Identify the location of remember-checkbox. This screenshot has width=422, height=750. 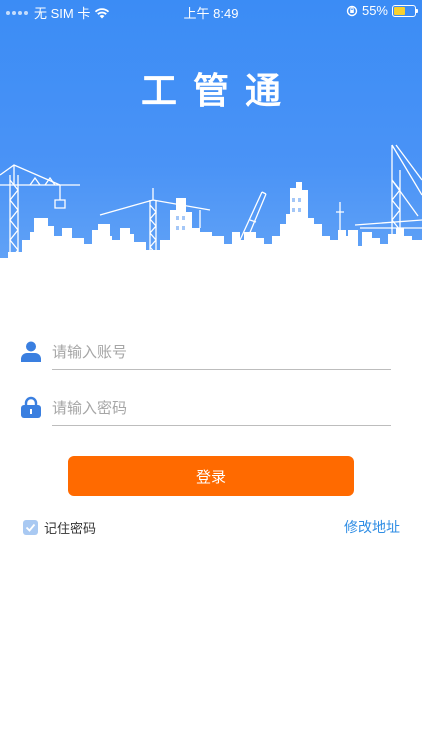
(30, 527).